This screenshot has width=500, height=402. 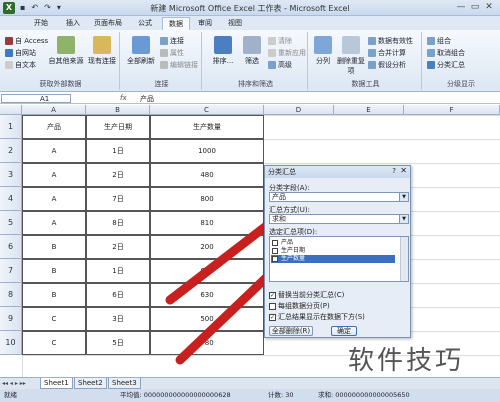 I want to click on help-button: ?, so click(x=394, y=171).